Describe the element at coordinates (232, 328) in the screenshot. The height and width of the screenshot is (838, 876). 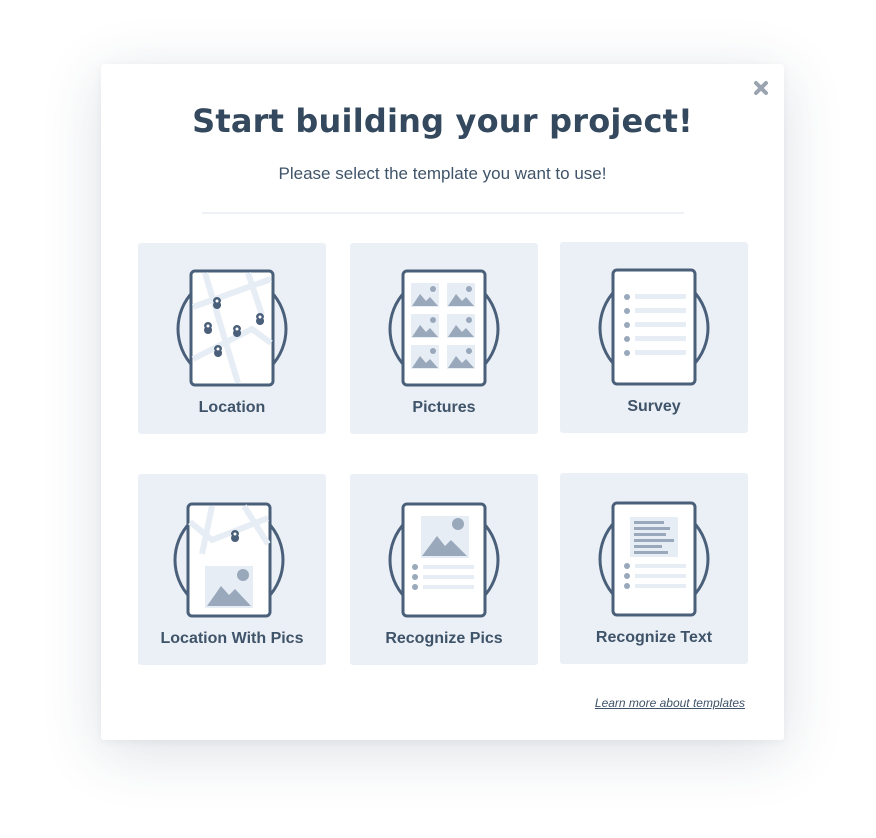
I see `location-template-icon` at that location.